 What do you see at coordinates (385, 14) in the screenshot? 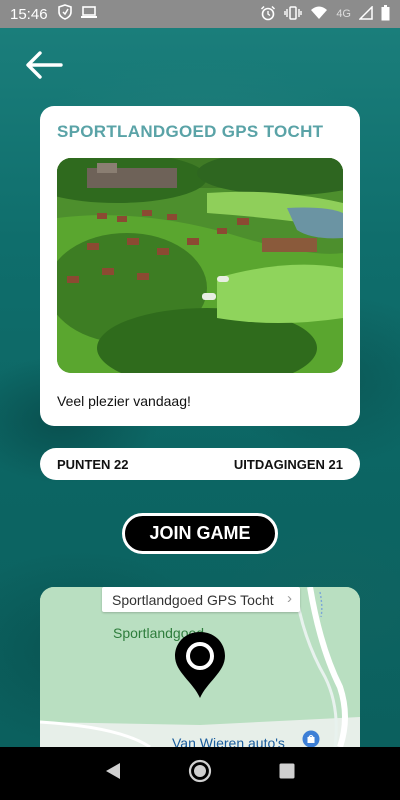
I see `battery-icon` at bounding box center [385, 14].